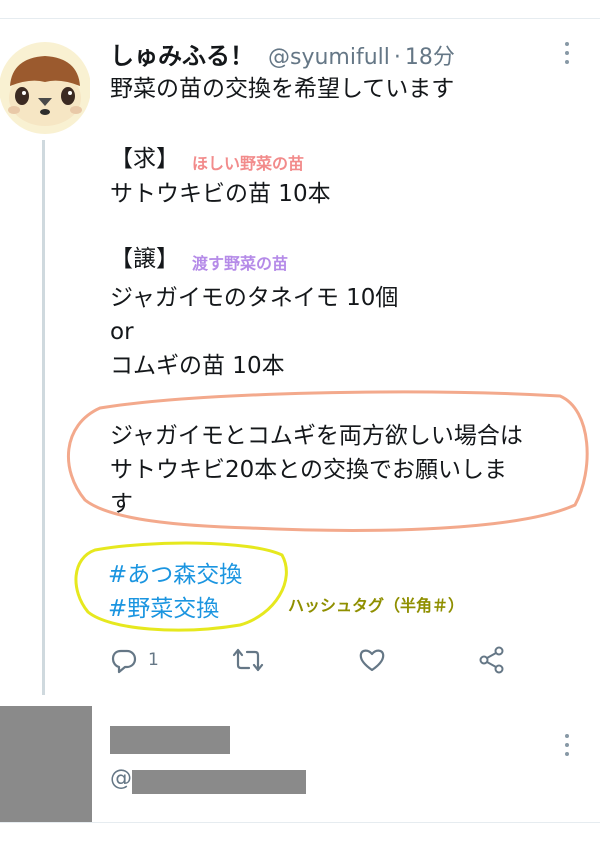 The width and height of the screenshot is (600, 843). I want to click on share-button, so click(492, 660).